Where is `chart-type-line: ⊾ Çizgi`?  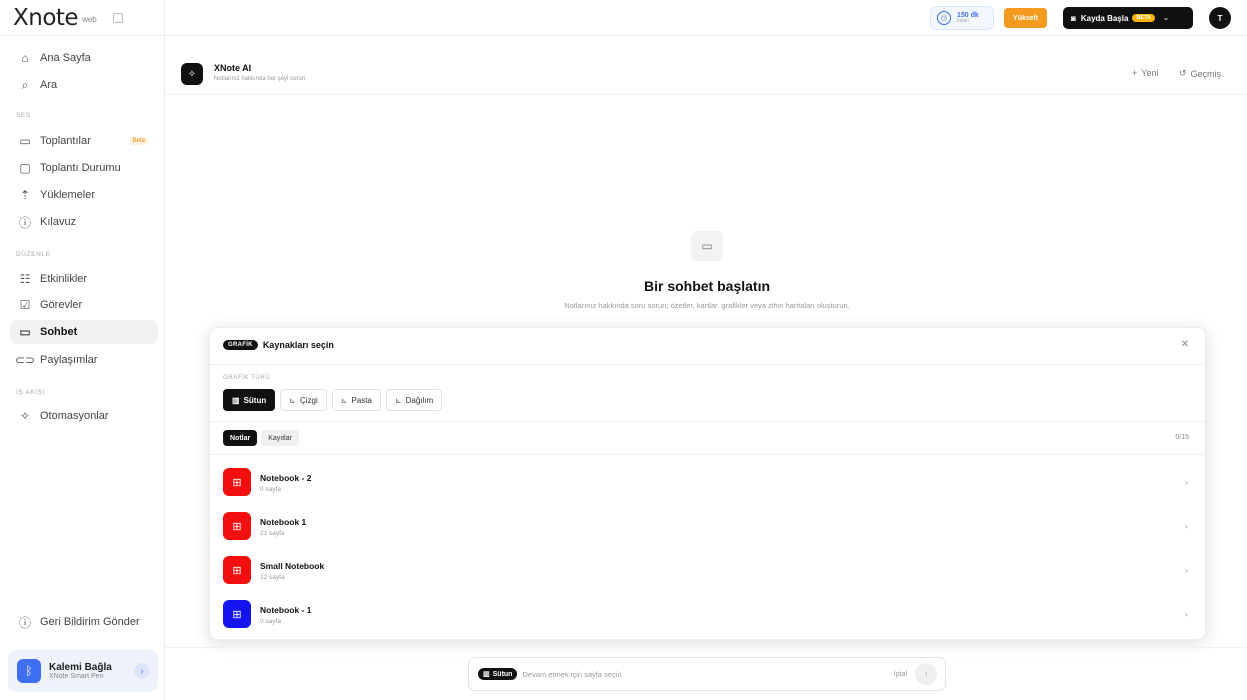 chart-type-line: ⊾ Çizgi is located at coordinates (303, 400).